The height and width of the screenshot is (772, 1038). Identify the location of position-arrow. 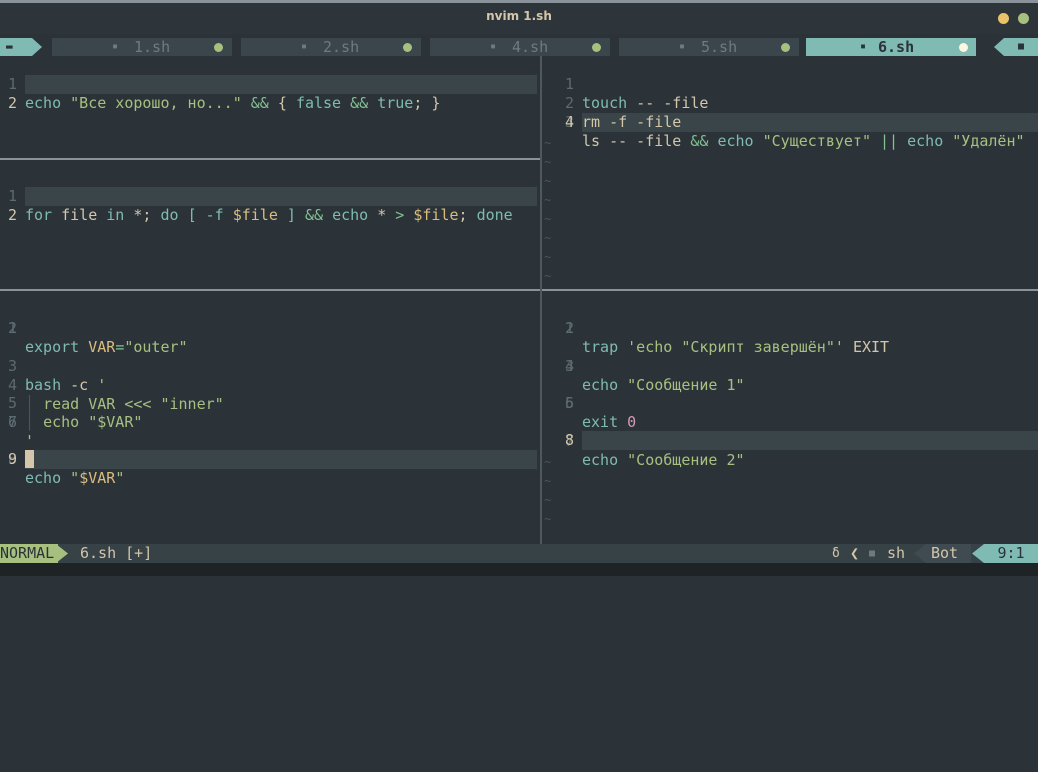
(920, 553).